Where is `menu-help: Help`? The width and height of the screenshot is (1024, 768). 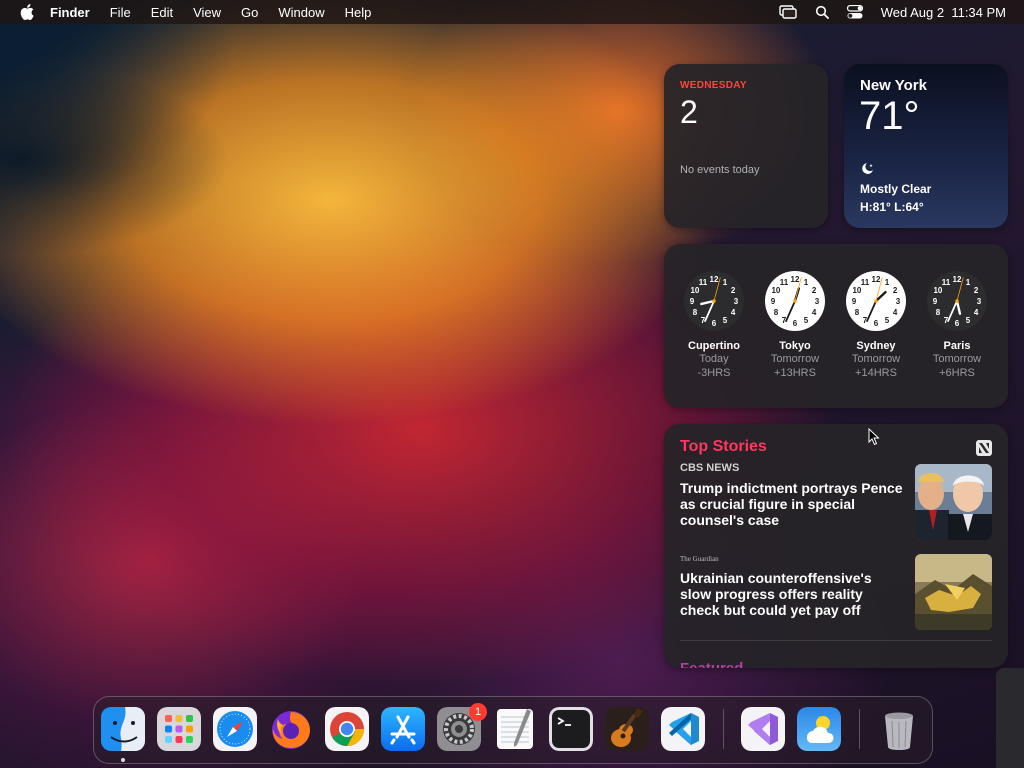 menu-help: Help is located at coordinates (358, 12).